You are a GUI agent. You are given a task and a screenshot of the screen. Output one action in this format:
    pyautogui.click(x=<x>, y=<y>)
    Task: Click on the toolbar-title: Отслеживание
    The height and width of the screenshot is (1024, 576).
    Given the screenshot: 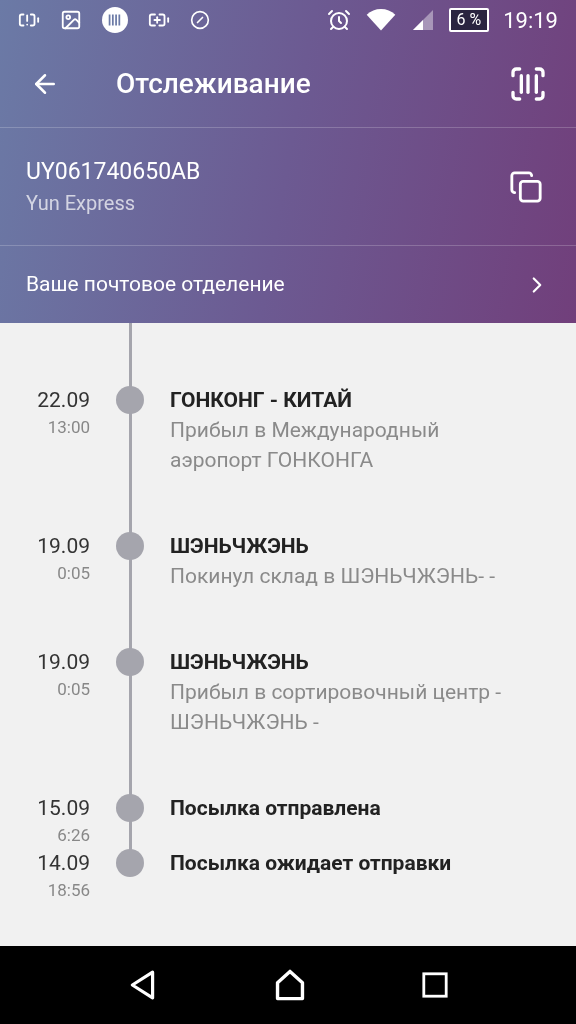 What is the action you would take?
    pyautogui.click(x=213, y=83)
    